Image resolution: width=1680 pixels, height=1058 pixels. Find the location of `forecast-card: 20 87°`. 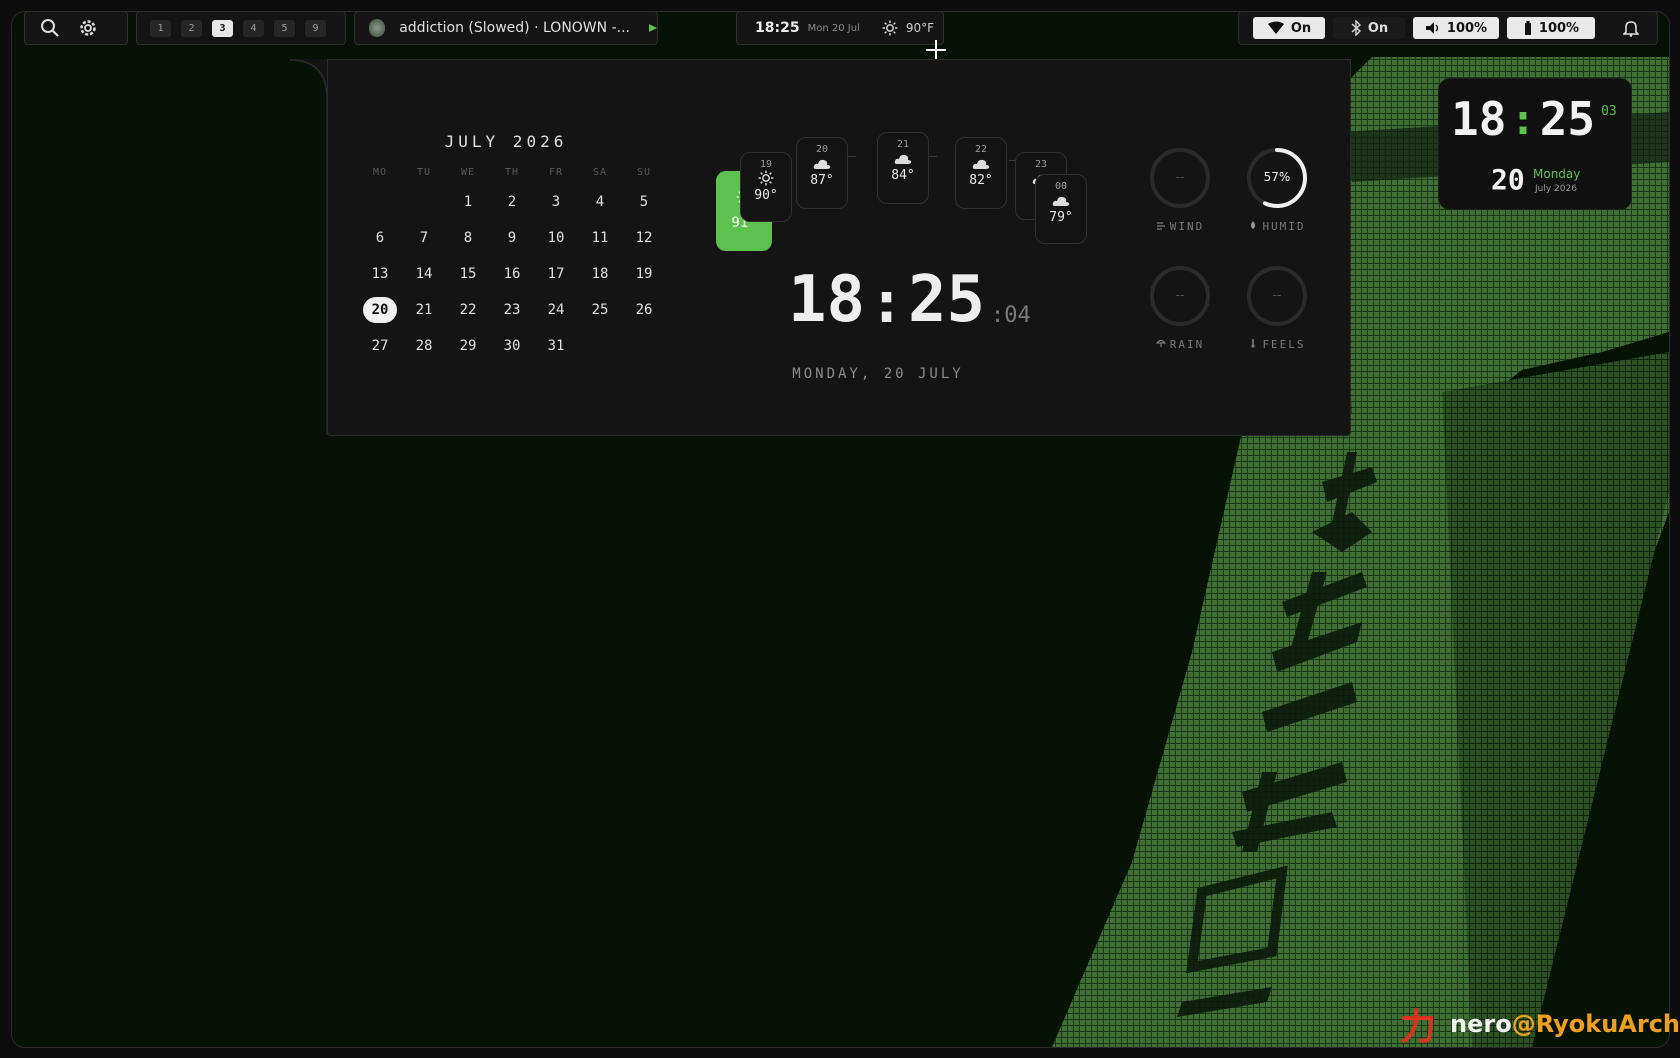

forecast-card: 20 87° is located at coordinates (822, 173).